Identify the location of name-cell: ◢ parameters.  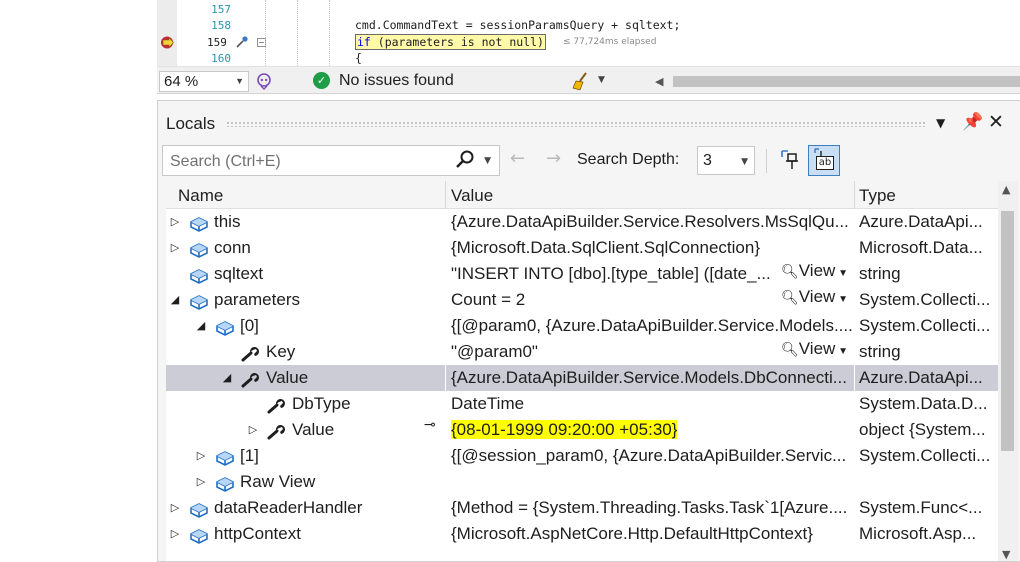
(305, 300).